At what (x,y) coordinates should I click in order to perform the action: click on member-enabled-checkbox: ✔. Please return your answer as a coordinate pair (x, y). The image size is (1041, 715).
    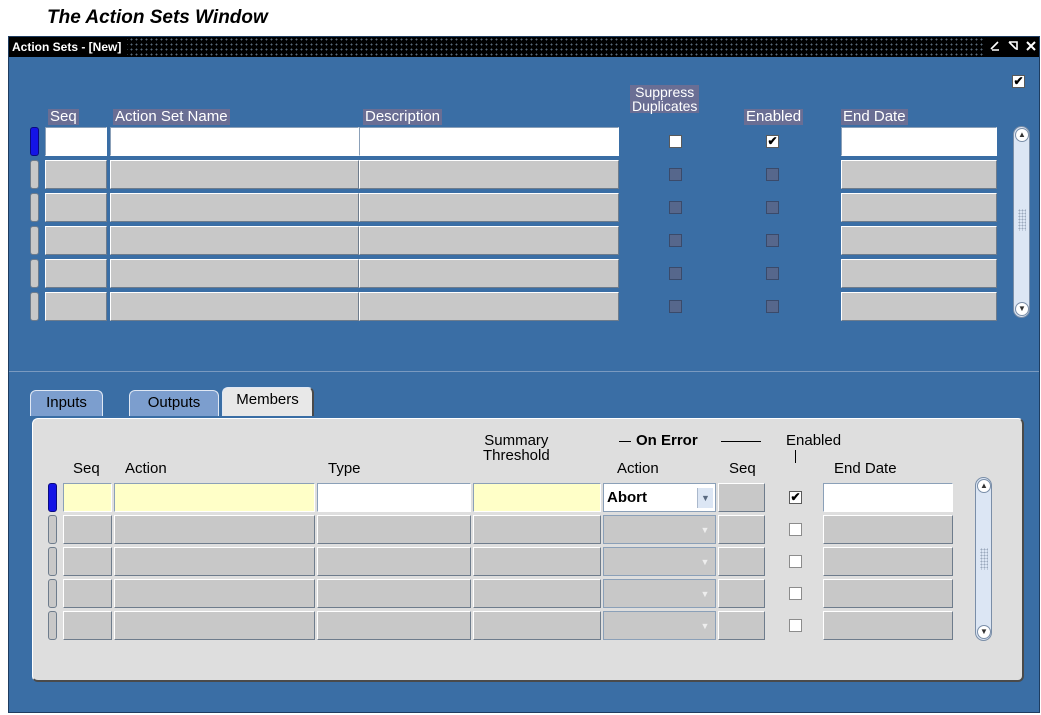
    Looking at the image, I should click on (795, 497).